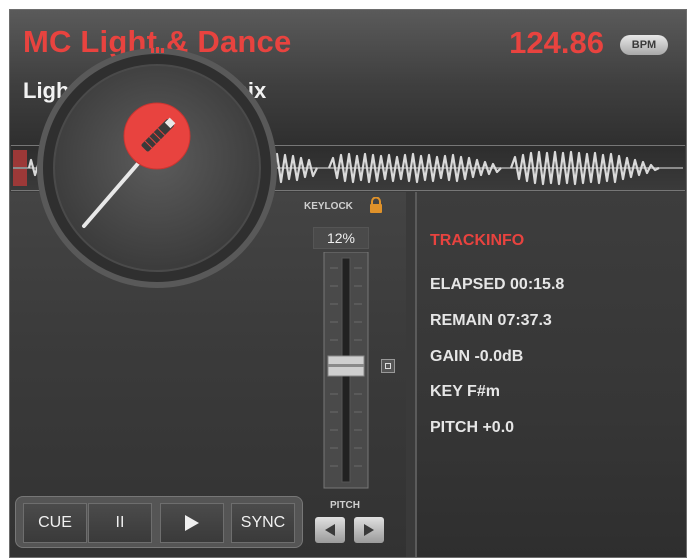 This screenshot has width=688, height=558. I want to click on play-button, so click(192, 523).